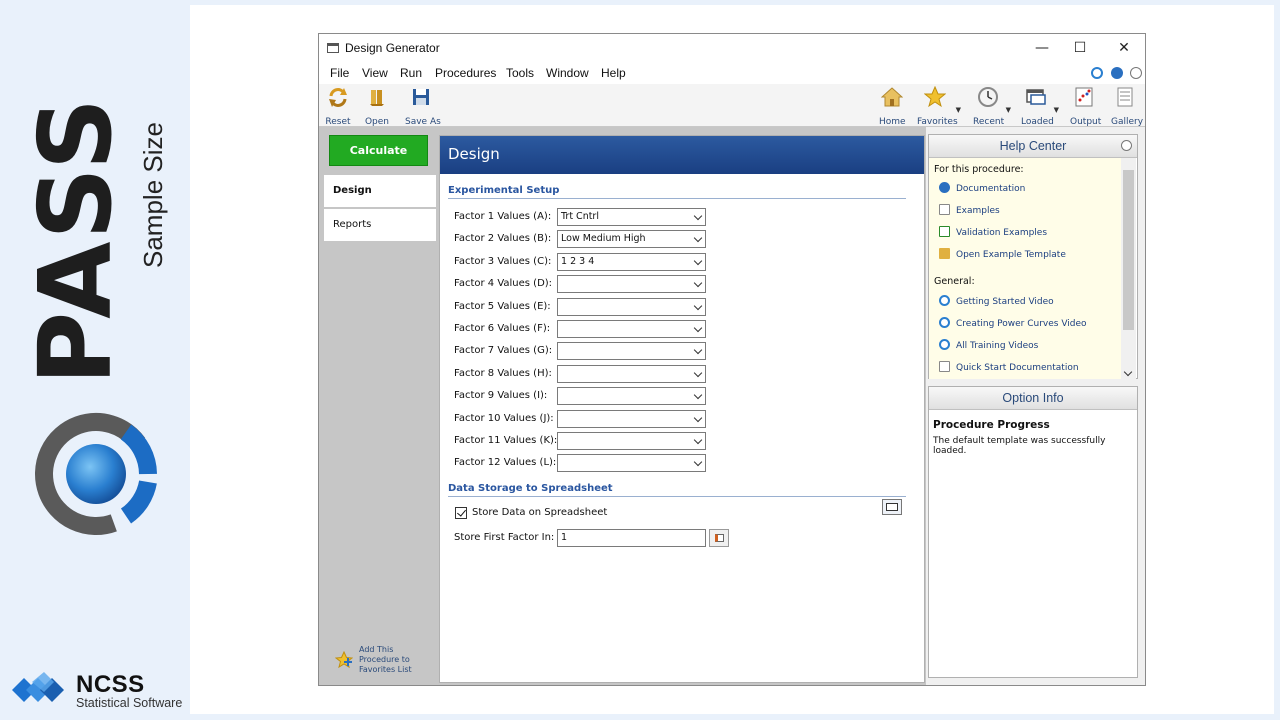 The height and width of the screenshot is (720, 1280). What do you see at coordinates (631, 217) in the screenshot?
I see `factor-1-select: Trt Cntrl` at bounding box center [631, 217].